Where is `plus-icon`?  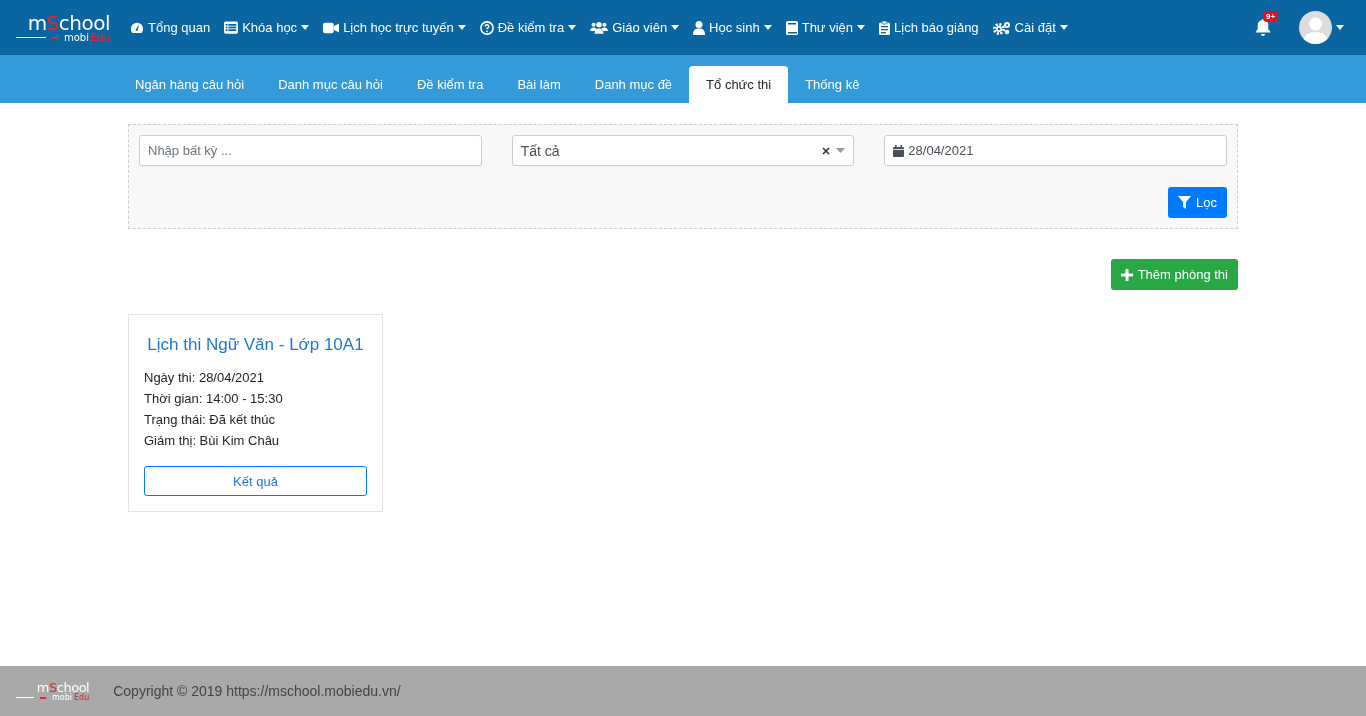
plus-icon is located at coordinates (1126, 274).